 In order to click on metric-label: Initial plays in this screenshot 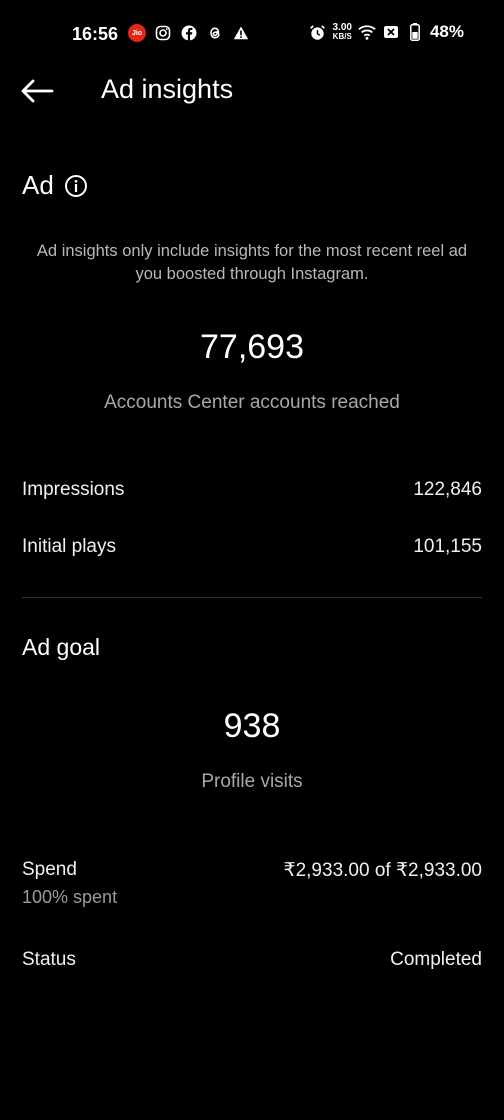, I will do `click(69, 546)`.